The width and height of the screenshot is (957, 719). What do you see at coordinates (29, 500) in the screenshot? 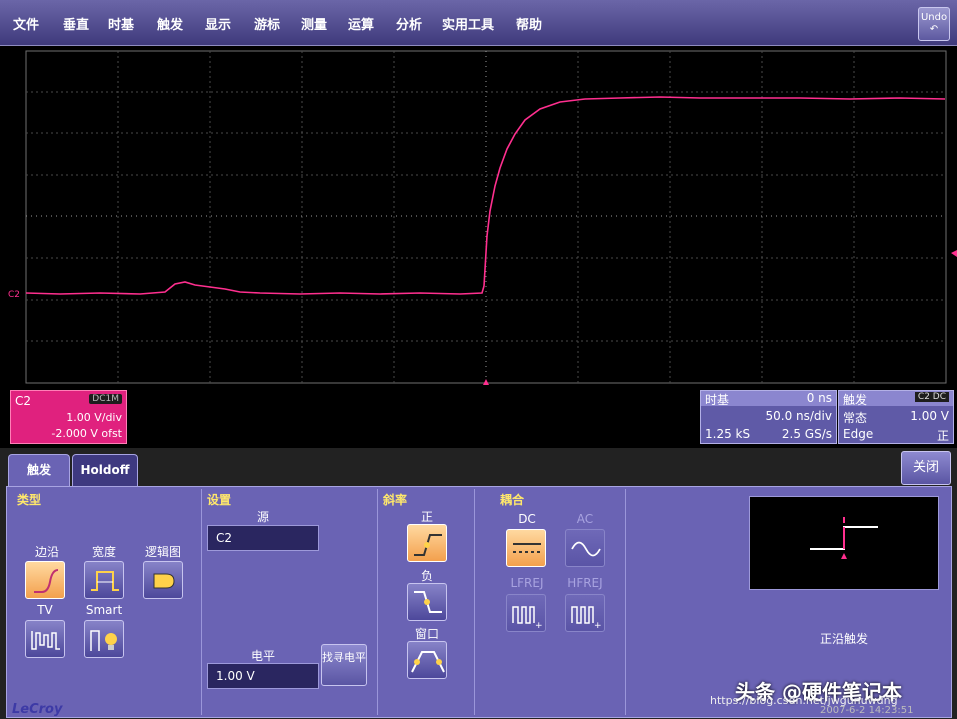
I see `type-section-title: 类型` at bounding box center [29, 500].